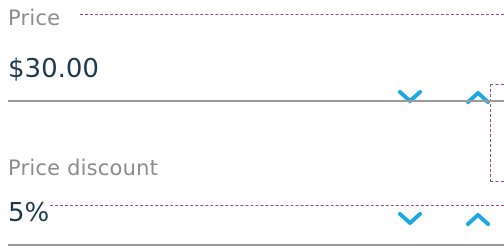 The height and width of the screenshot is (250, 504). What do you see at coordinates (83, 168) in the screenshot?
I see `price-discount-label: Price discount` at bounding box center [83, 168].